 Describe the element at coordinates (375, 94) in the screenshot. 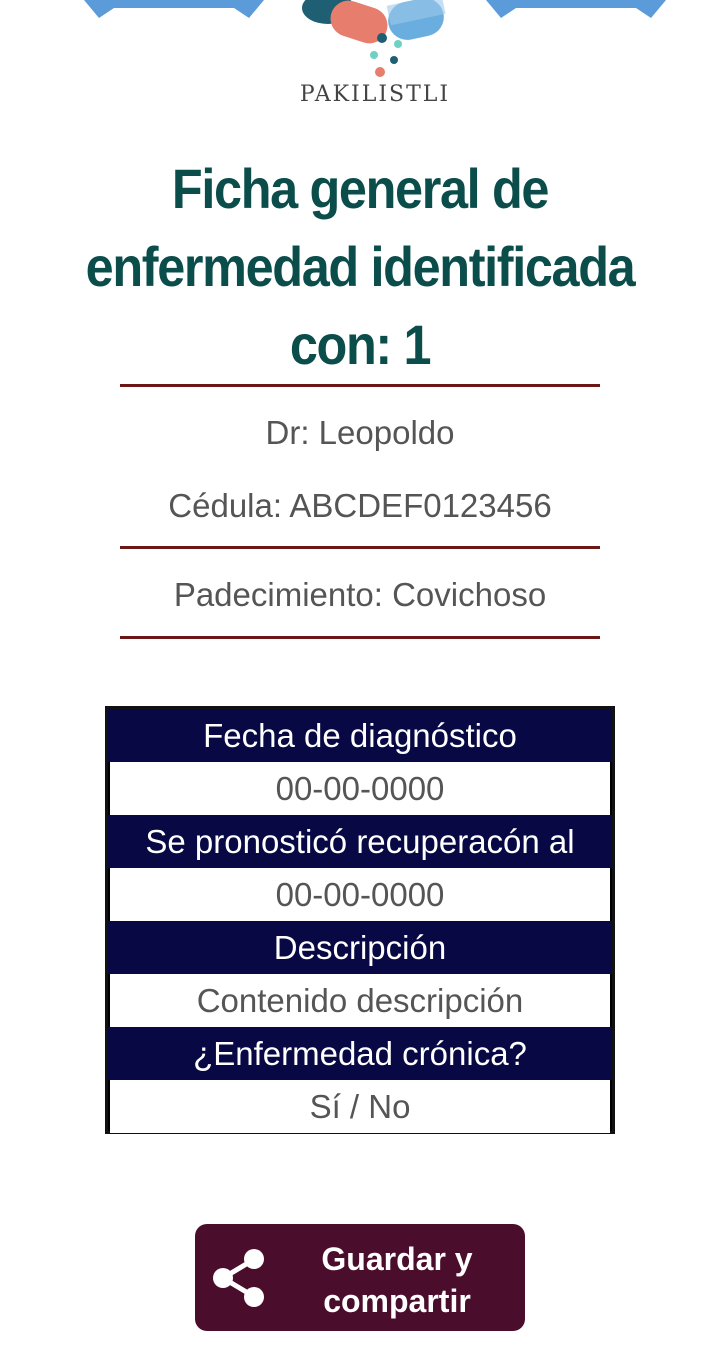

I see `logo-text: PAKILISTLI` at that location.